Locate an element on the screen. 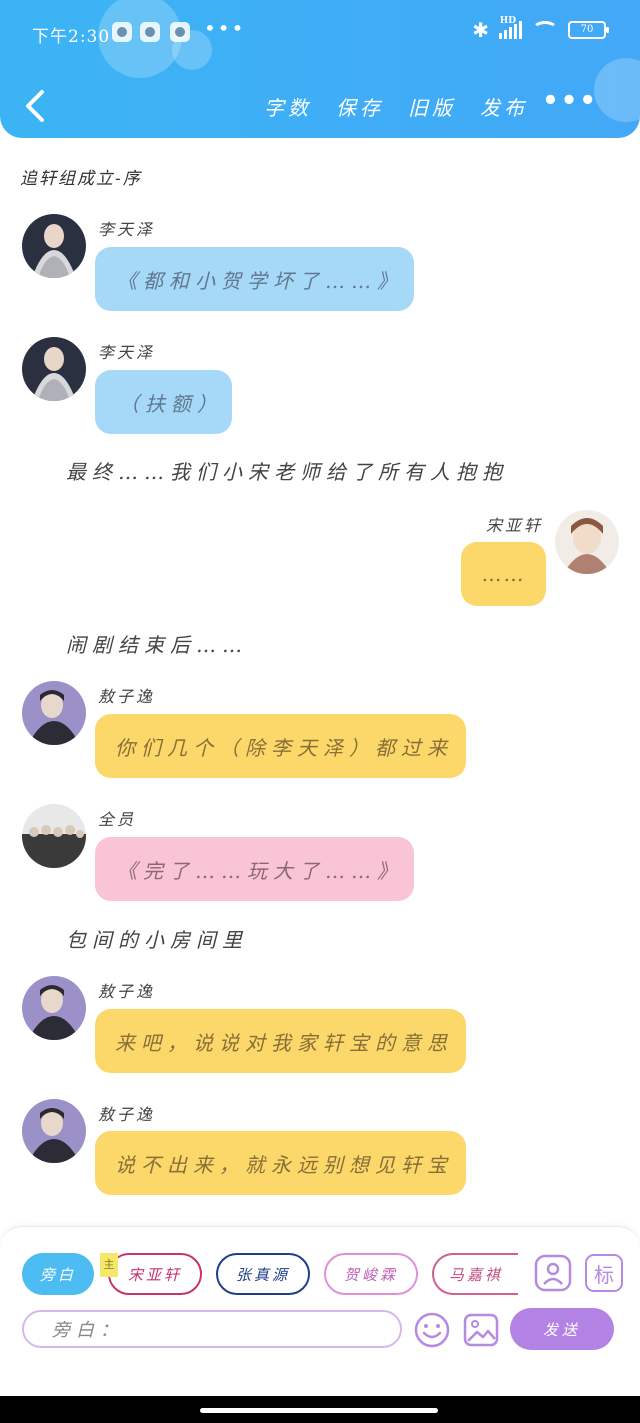 Image resolution: width=640 pixels, height=1423 pixels. status-time: 下午2:30 is located at coordinates (71, 37).